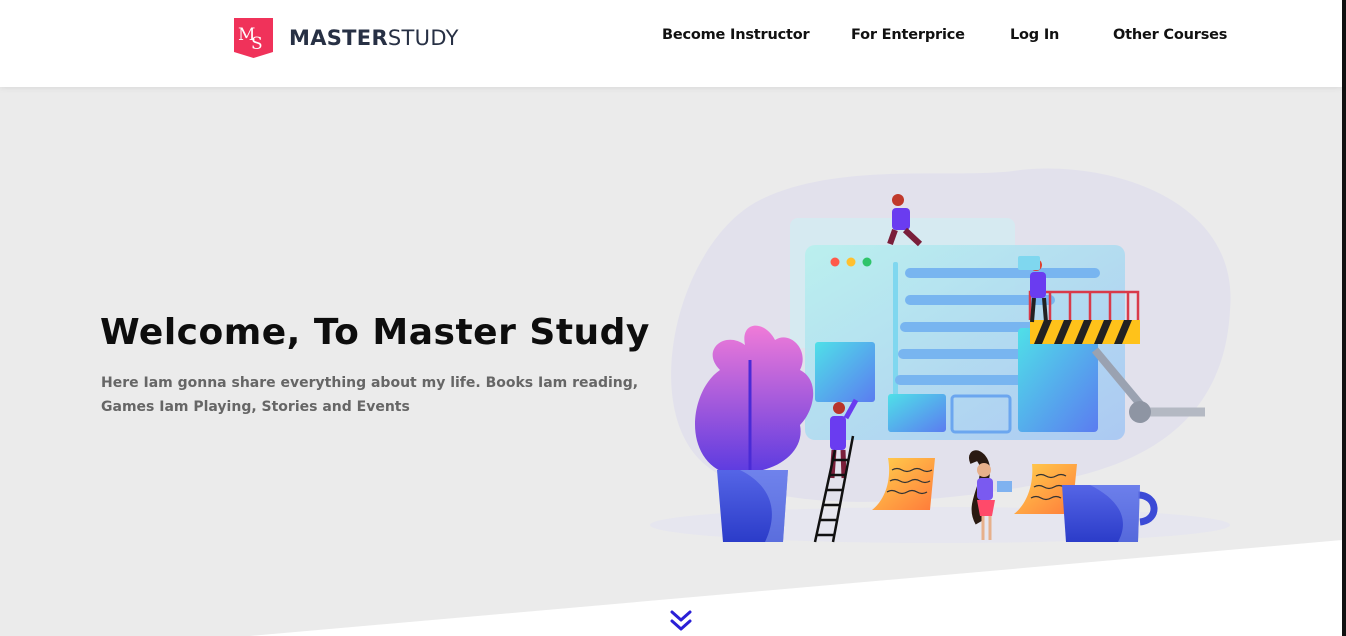 Image resolution: width=1346 pixels, height=636 pixels. Describe the element at coordinates (1170, 35) in the screenshot. I see `nav-other-courses: Other Courses` at that location.